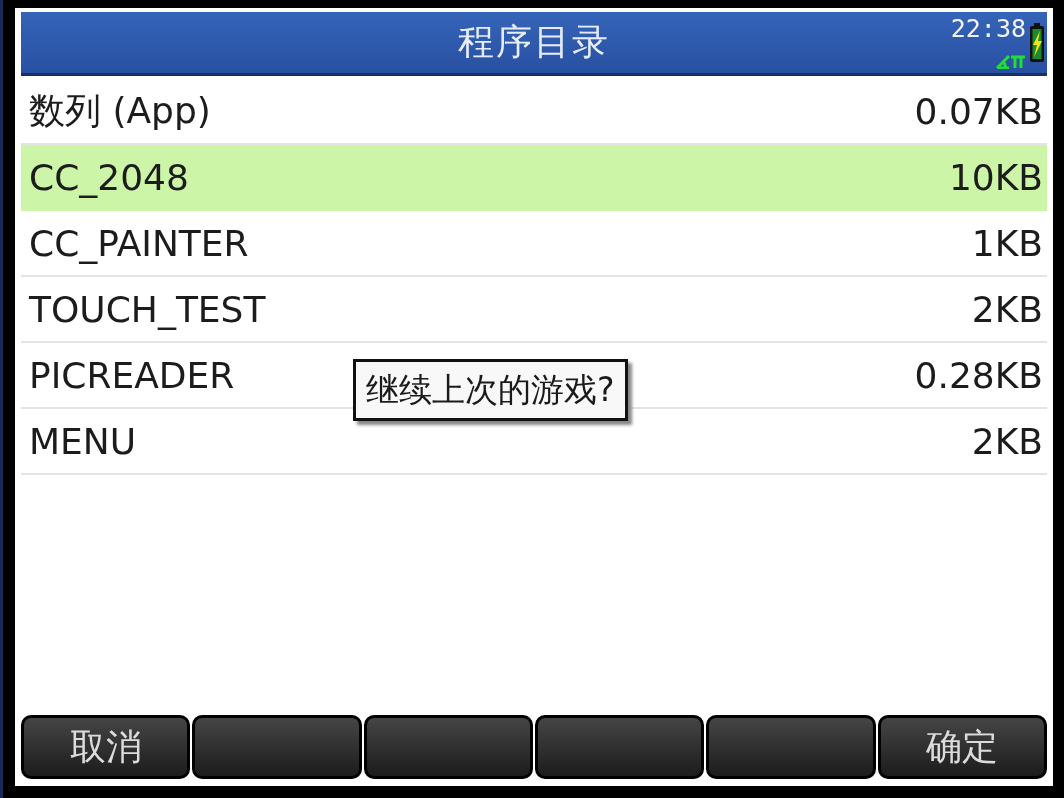 This screenshot has height=798, width=1064. What do you see at coordinates (534, 42) in the screenshot?
I see `window-title: 程序目录` at bounding box center [534, 42].